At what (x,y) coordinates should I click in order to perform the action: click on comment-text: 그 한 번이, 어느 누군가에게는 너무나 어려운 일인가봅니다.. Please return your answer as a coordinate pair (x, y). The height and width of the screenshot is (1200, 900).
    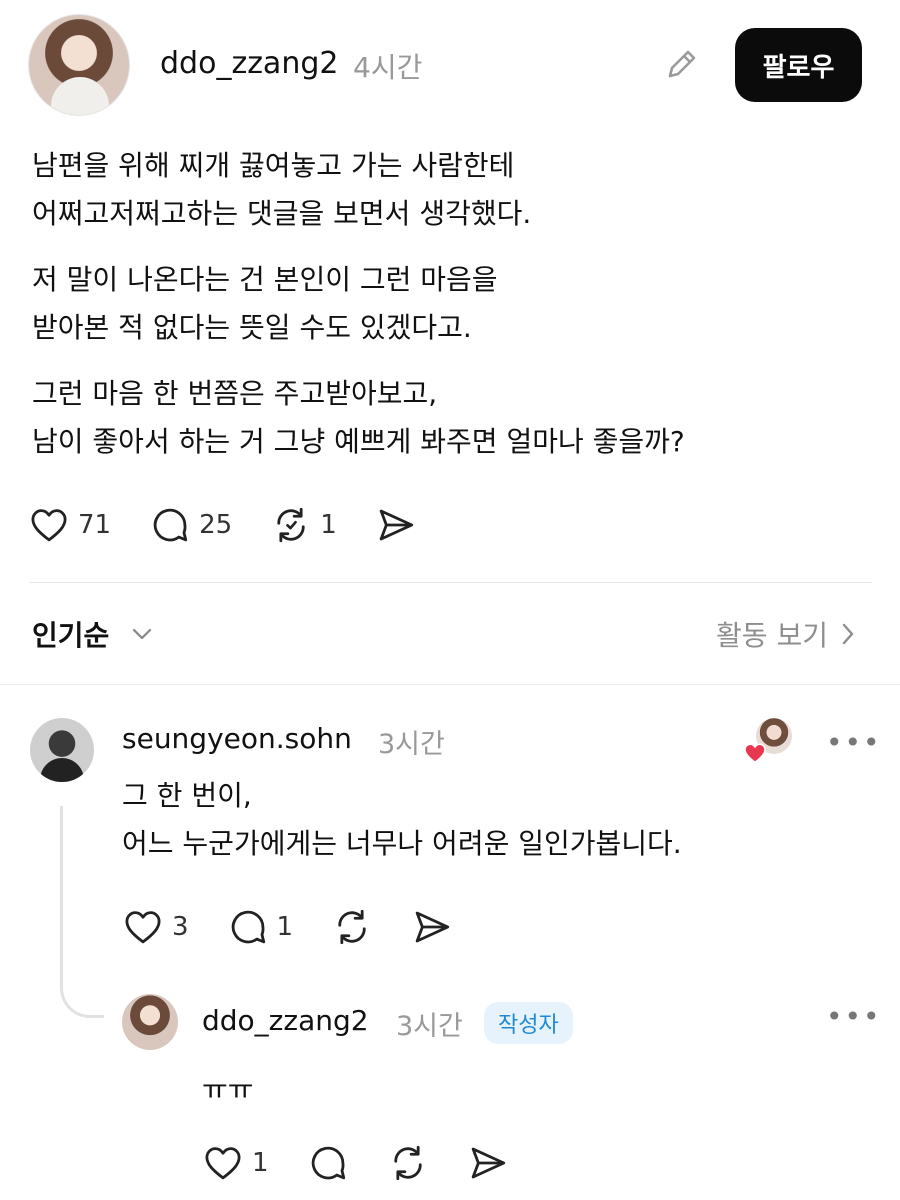
    Looking at the image, I should click on (402, 819).